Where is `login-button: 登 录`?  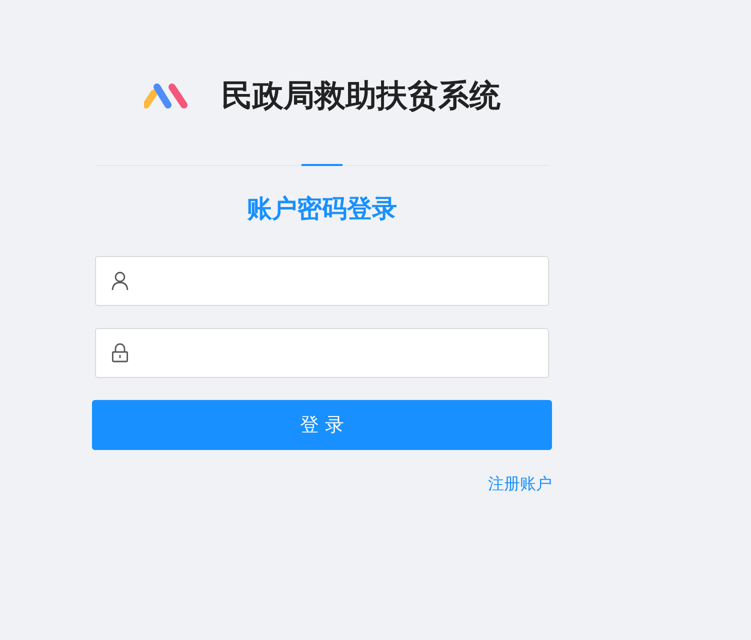 login-button: 登 录 is located at coordinates (322, 425).